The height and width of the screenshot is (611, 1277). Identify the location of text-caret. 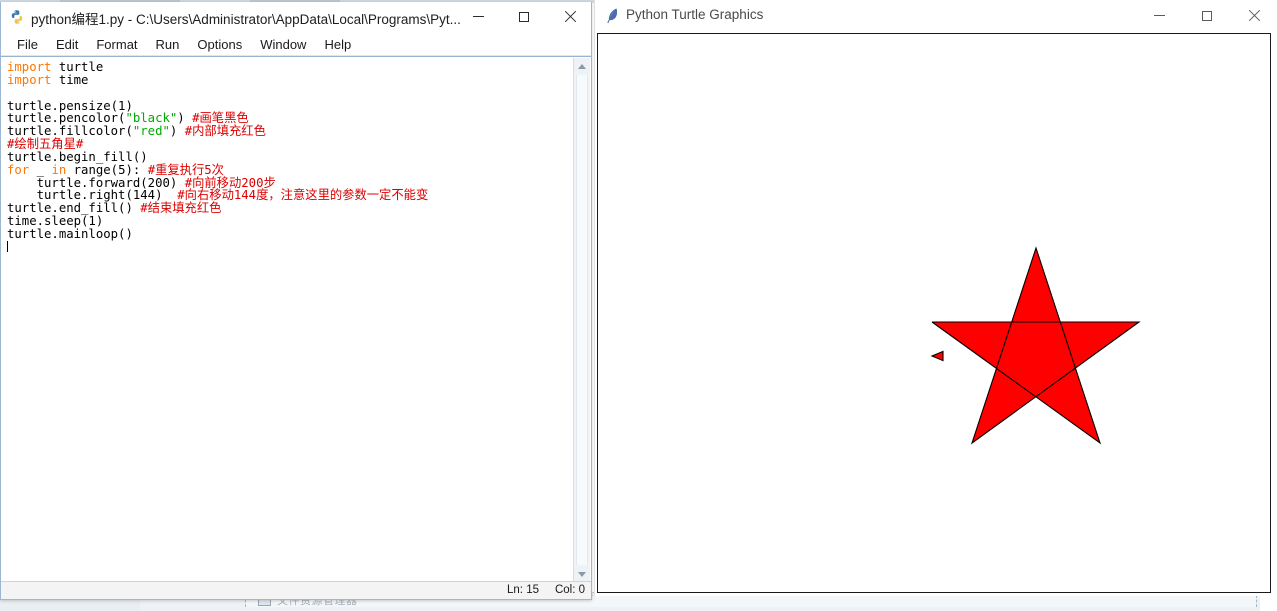
(7, 246).